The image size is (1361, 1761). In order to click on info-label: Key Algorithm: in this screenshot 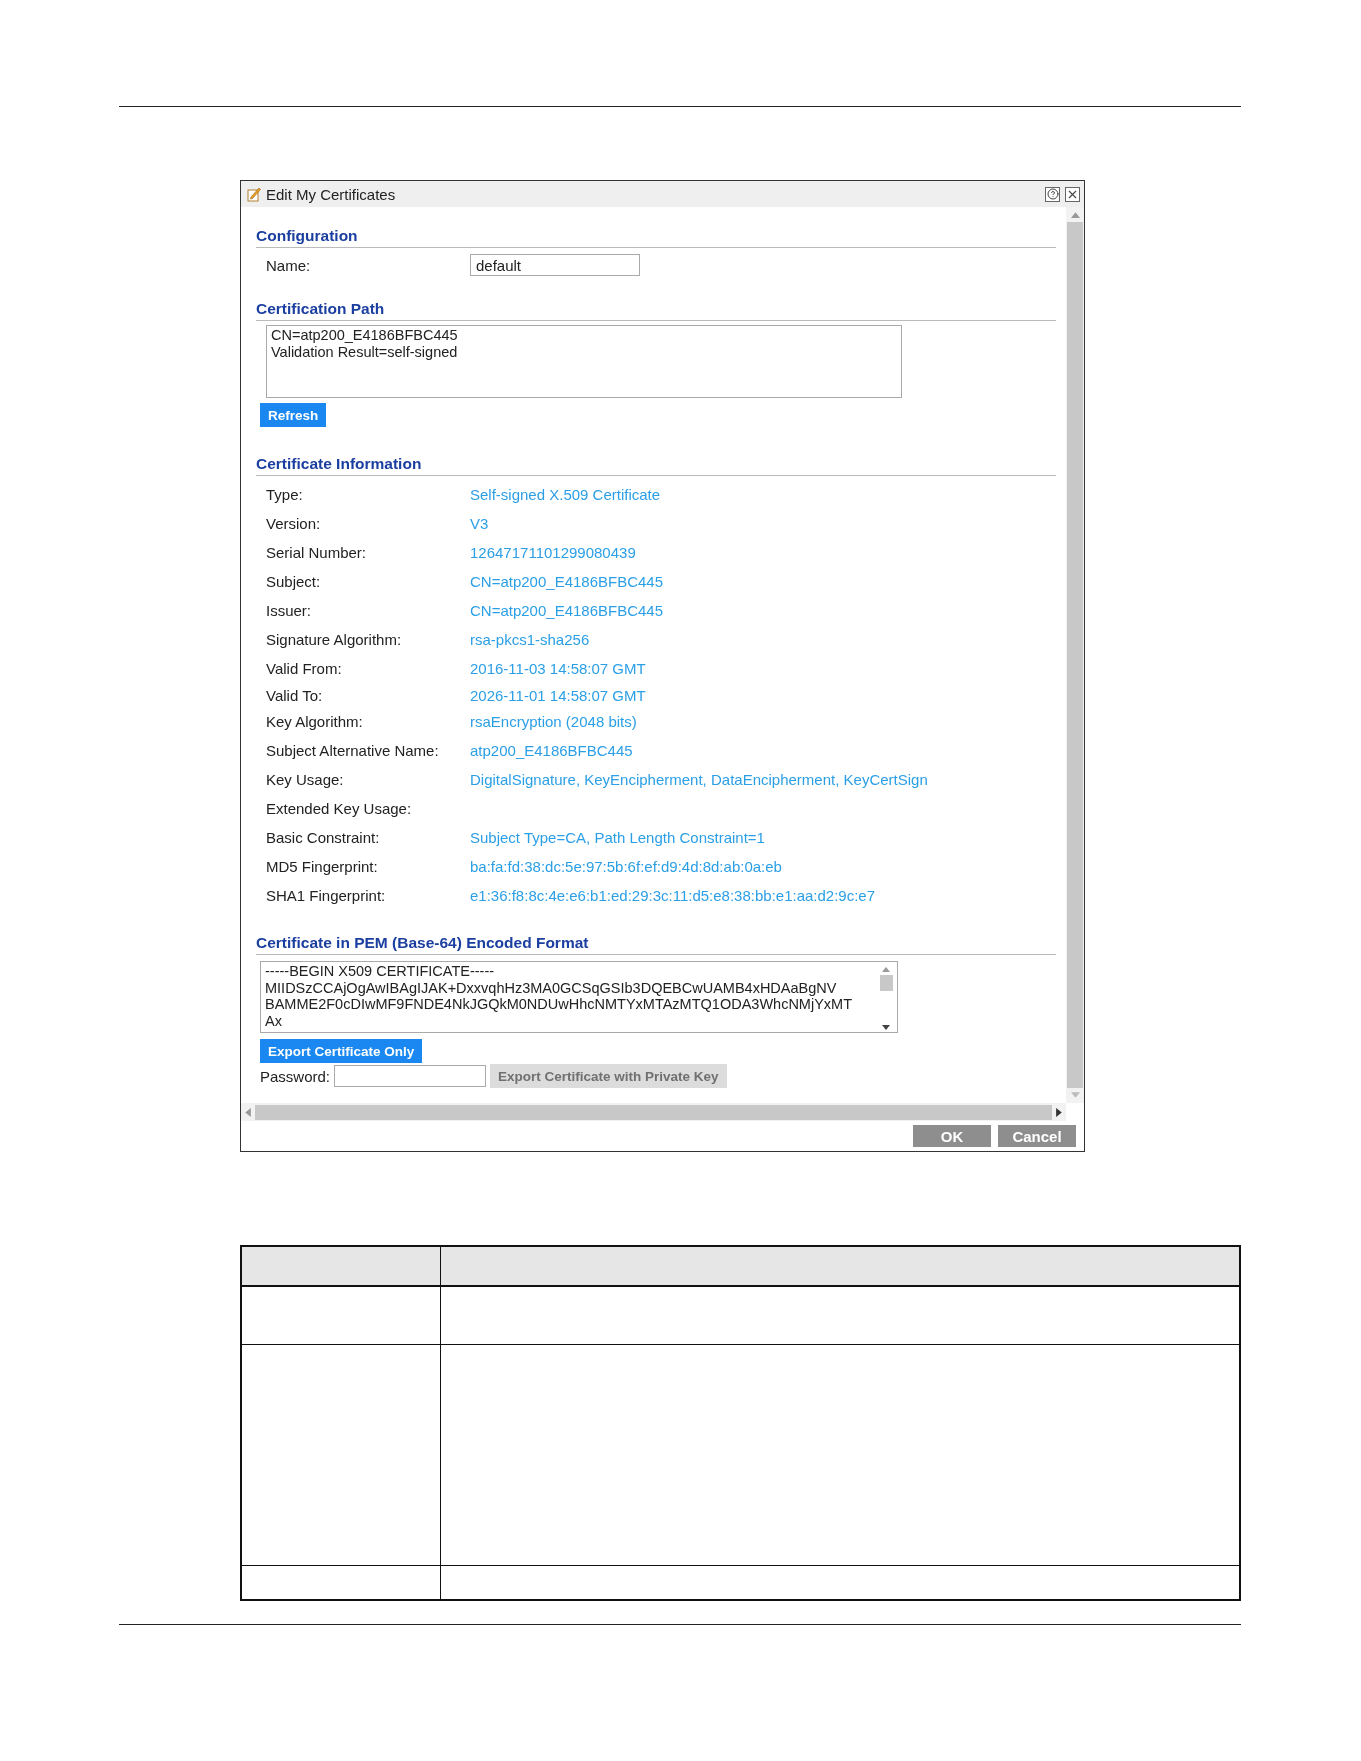, I will do `click(315, 721)`.